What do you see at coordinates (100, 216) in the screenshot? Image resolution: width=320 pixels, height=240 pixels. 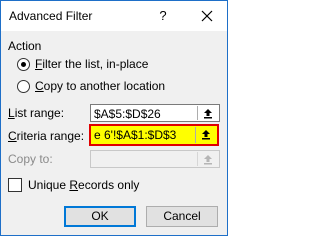 I see `ok-button: OK` at bounding box center [100, 216].